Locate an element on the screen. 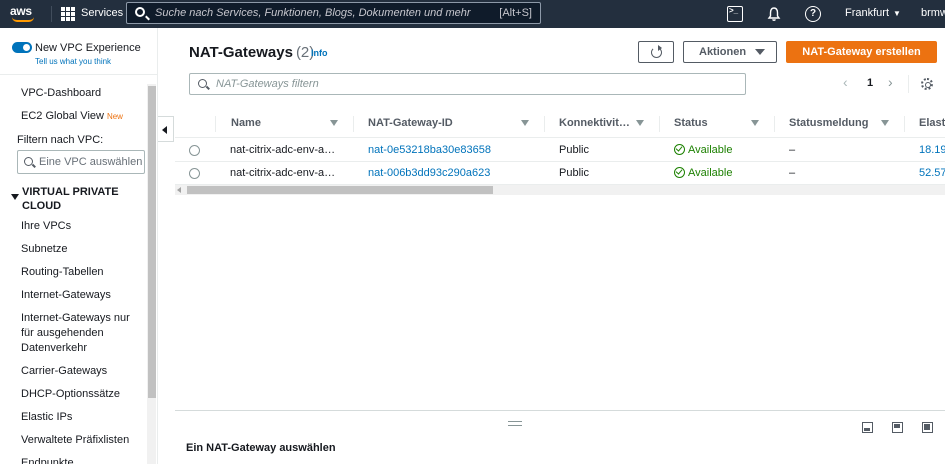  sidebar-item-label: EC2 Global View is located at coordinates (62, 116).